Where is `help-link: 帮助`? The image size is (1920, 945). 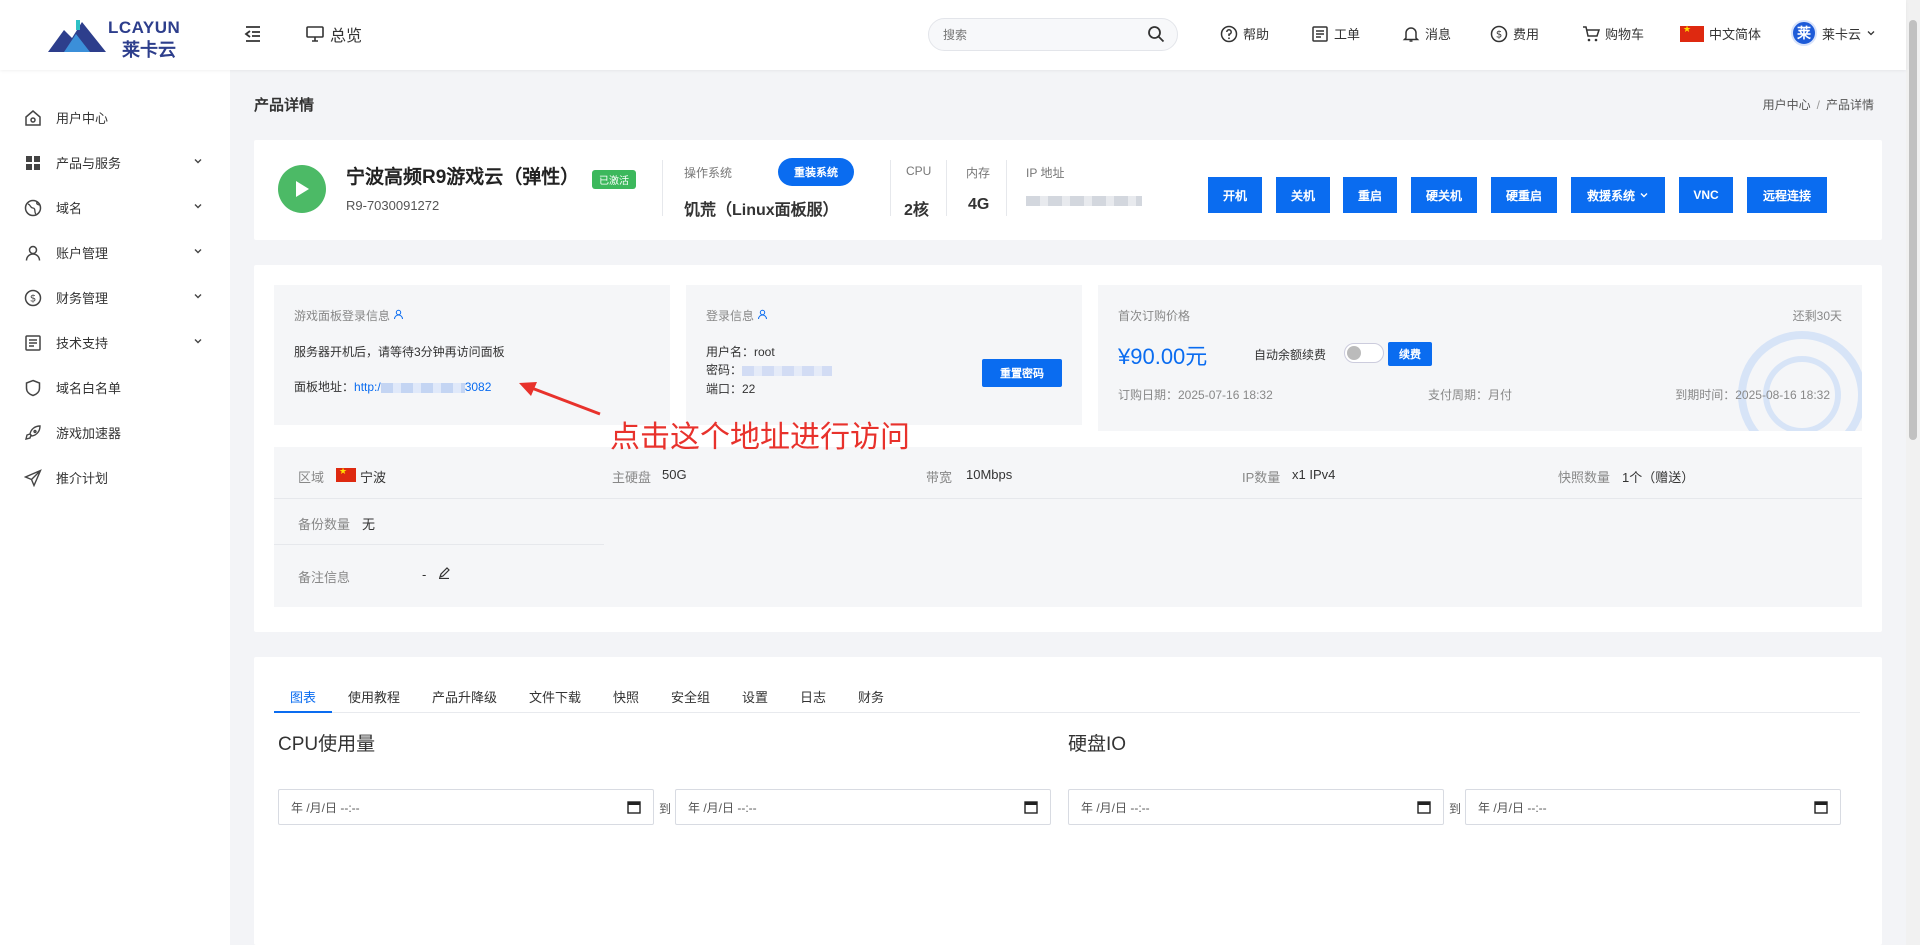
help-link: 帮助 is located at coordinates (1244, 33).